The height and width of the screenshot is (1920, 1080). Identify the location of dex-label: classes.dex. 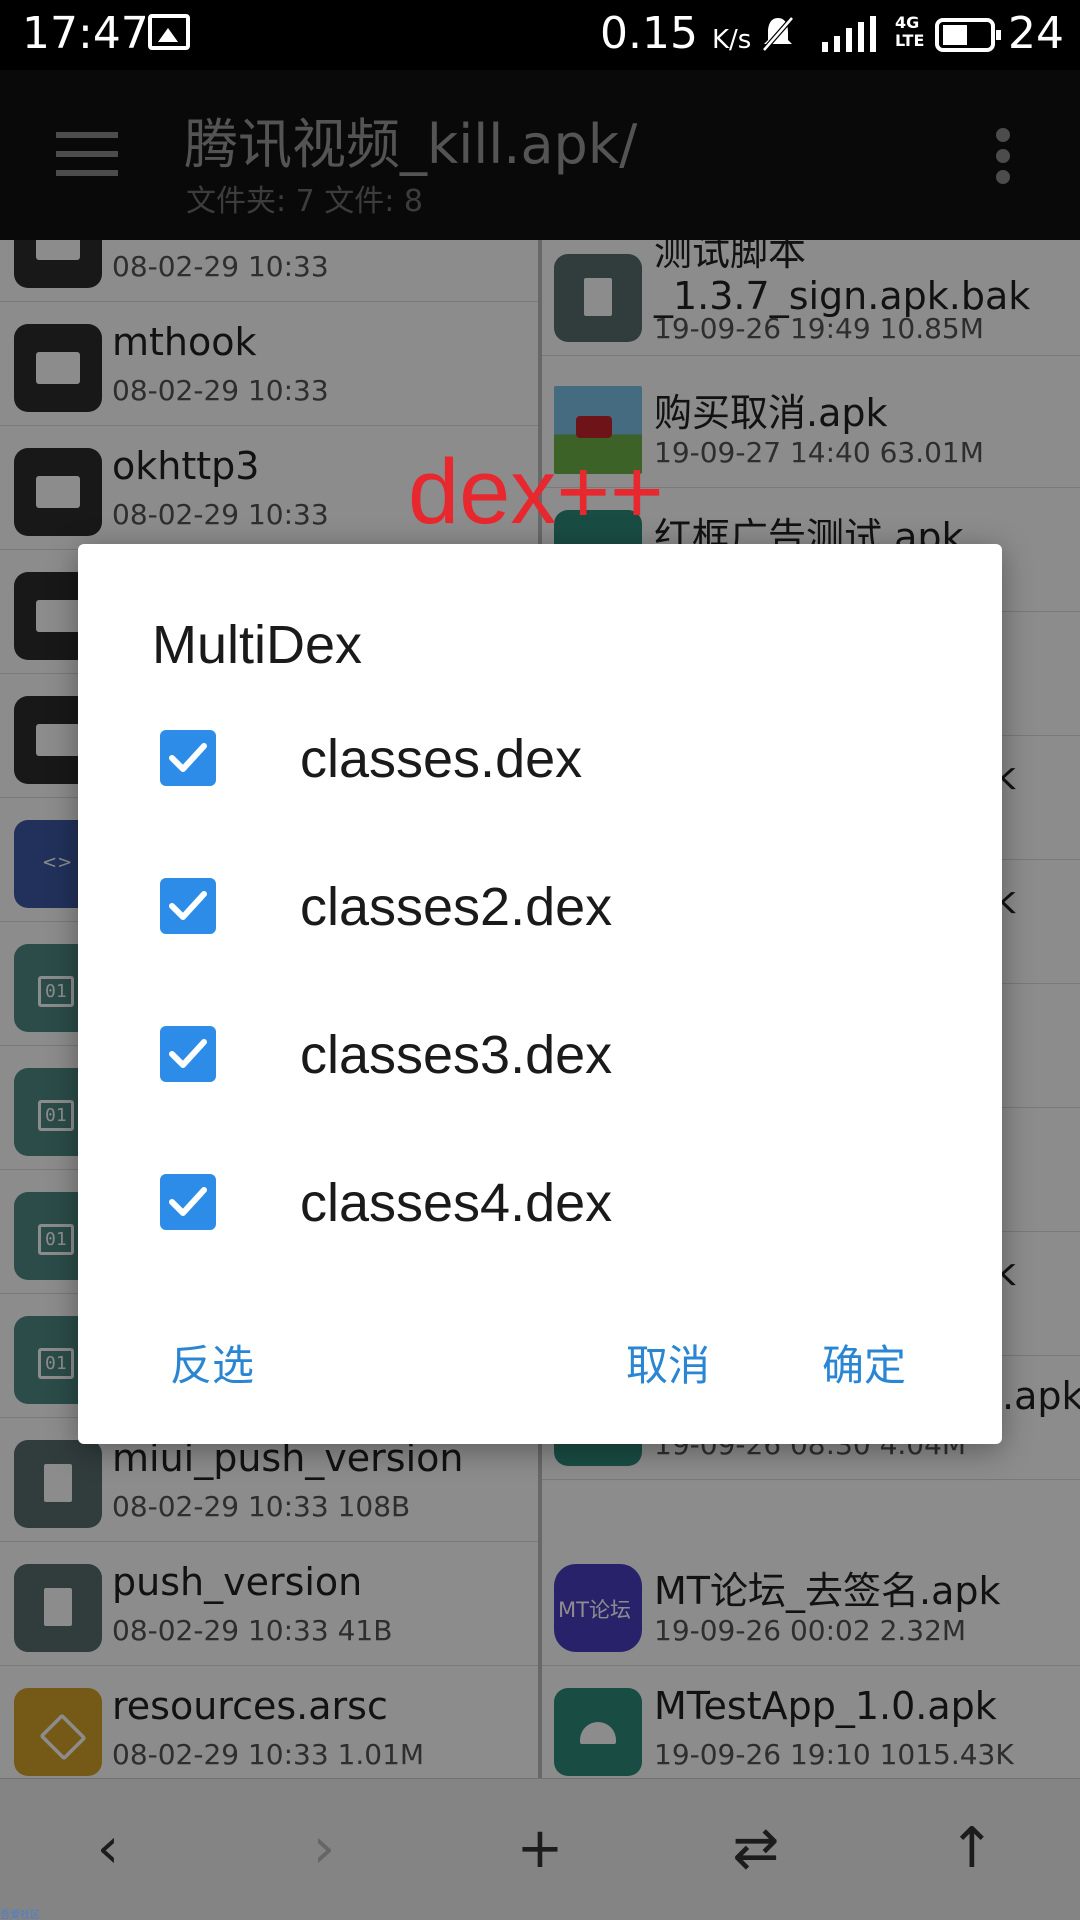
(441, 759).